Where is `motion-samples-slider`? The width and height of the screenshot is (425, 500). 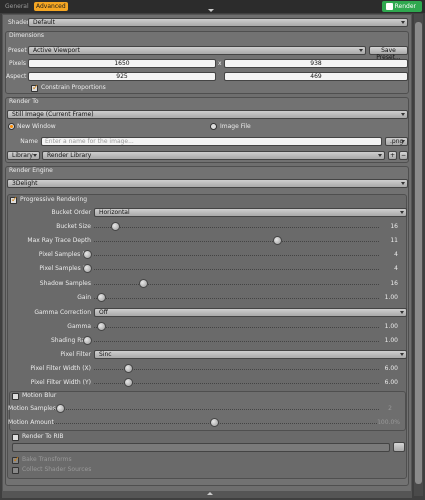
motion-samples-slider is located at coordinates (216, 409).